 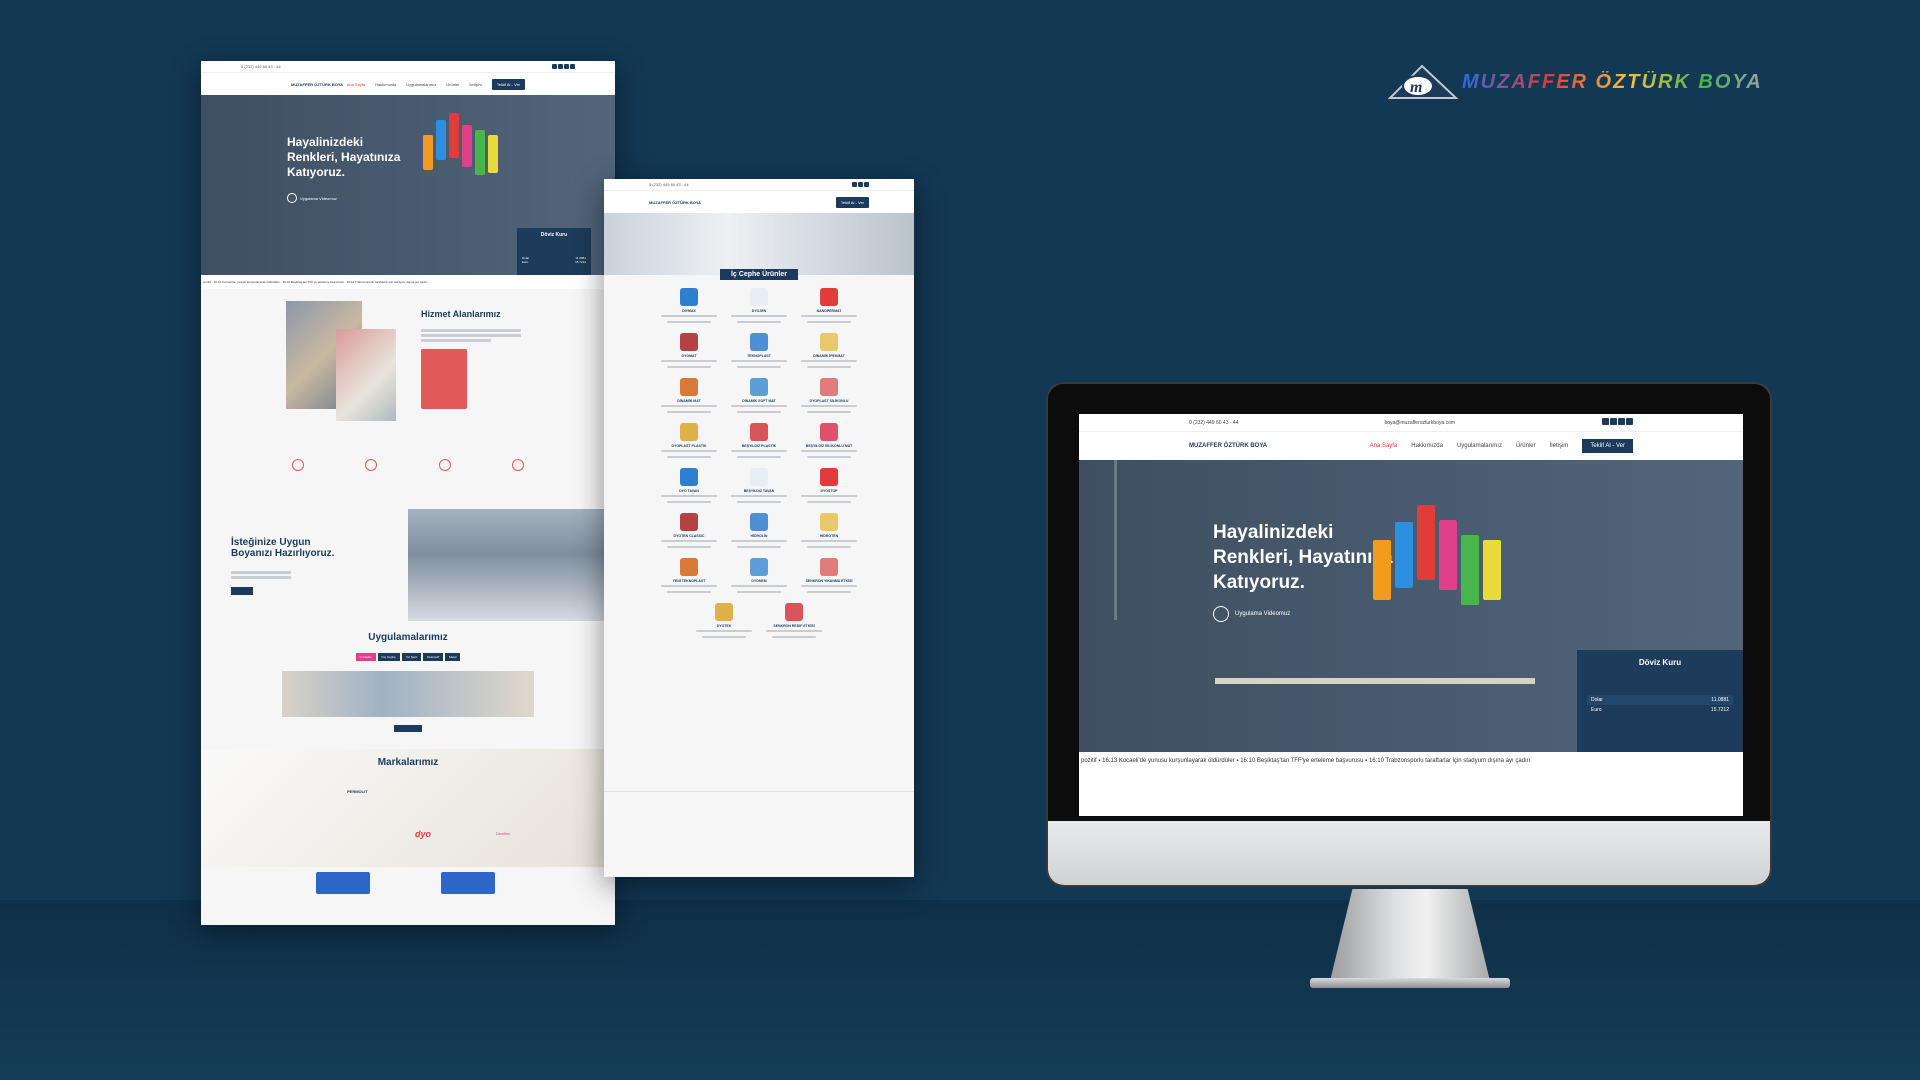 I want to click on product-card: DYOJEN, so click(x=759, y=306).